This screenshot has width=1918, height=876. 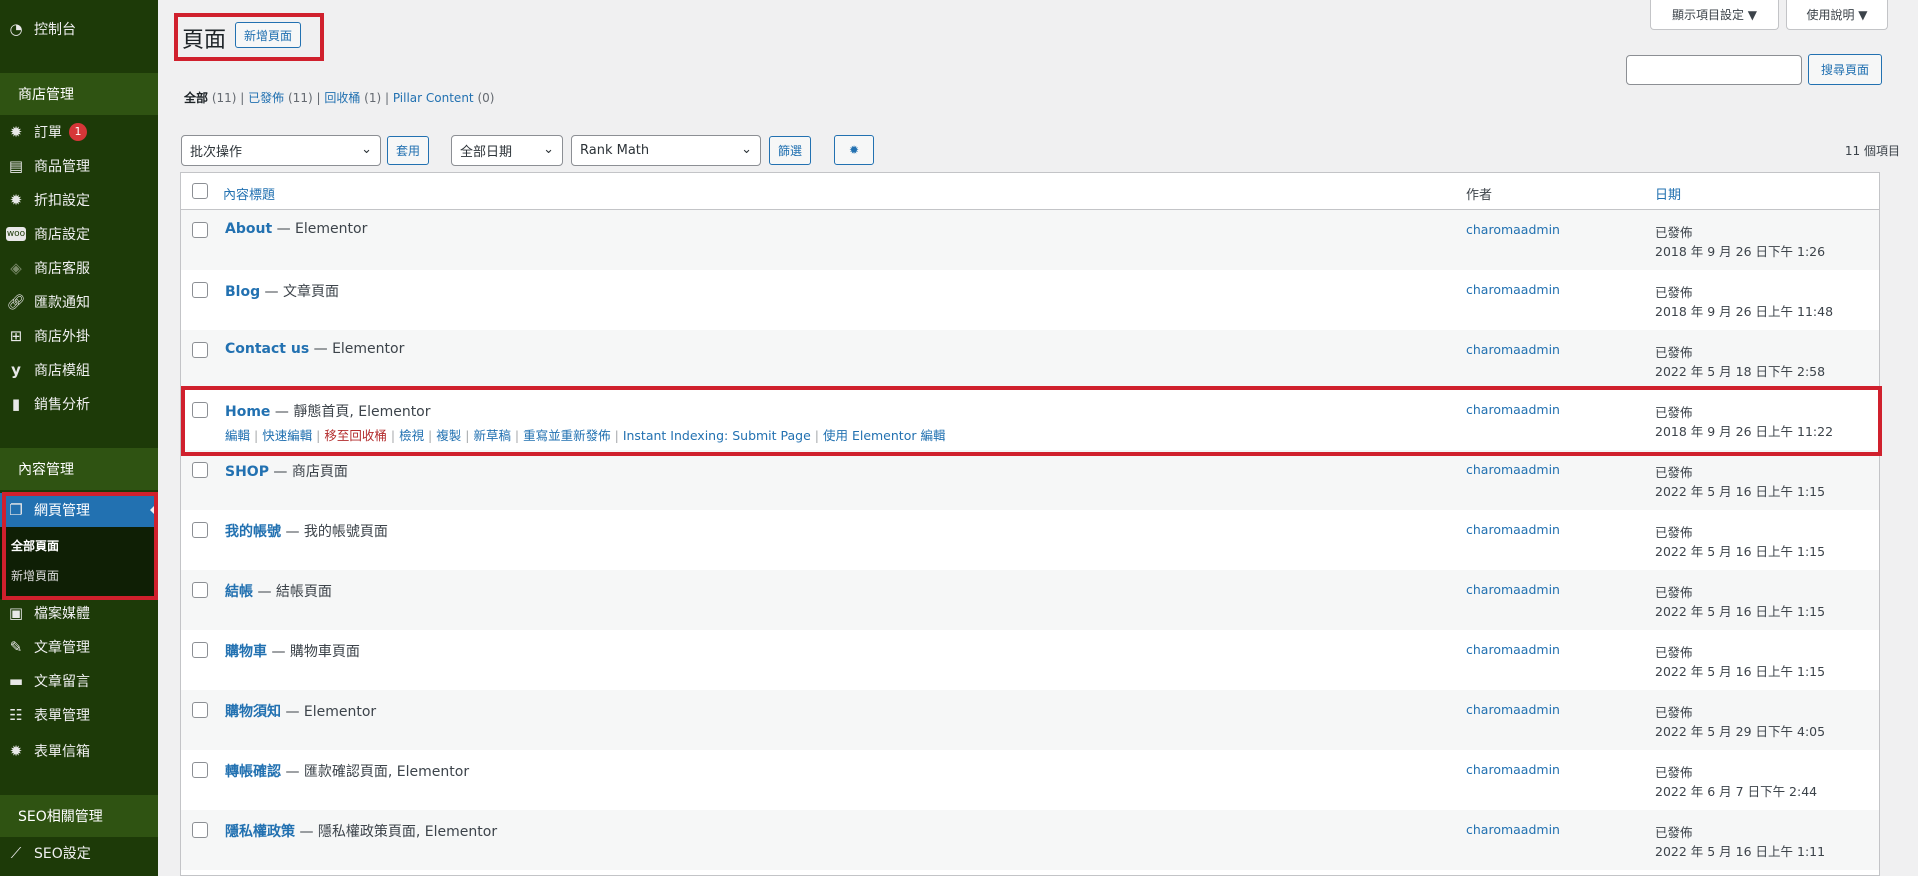 What do you see at coordinates (1674, 772) in the screenshot?
I see `publish-status: 已發佈` at bounding box center [1674, 772].